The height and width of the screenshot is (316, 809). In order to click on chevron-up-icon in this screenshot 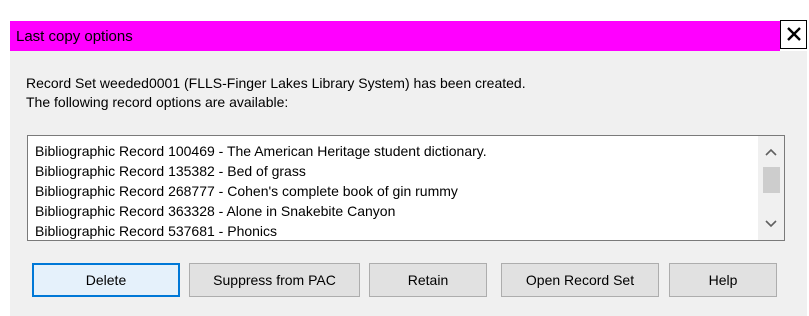, I will do `click(771, 152)`.